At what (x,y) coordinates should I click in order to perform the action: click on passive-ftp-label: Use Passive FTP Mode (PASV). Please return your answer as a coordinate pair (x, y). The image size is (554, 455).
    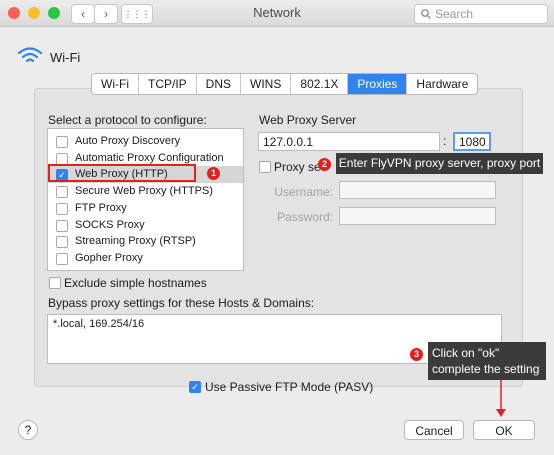
    Looking at the image, I should click on (289, 387).